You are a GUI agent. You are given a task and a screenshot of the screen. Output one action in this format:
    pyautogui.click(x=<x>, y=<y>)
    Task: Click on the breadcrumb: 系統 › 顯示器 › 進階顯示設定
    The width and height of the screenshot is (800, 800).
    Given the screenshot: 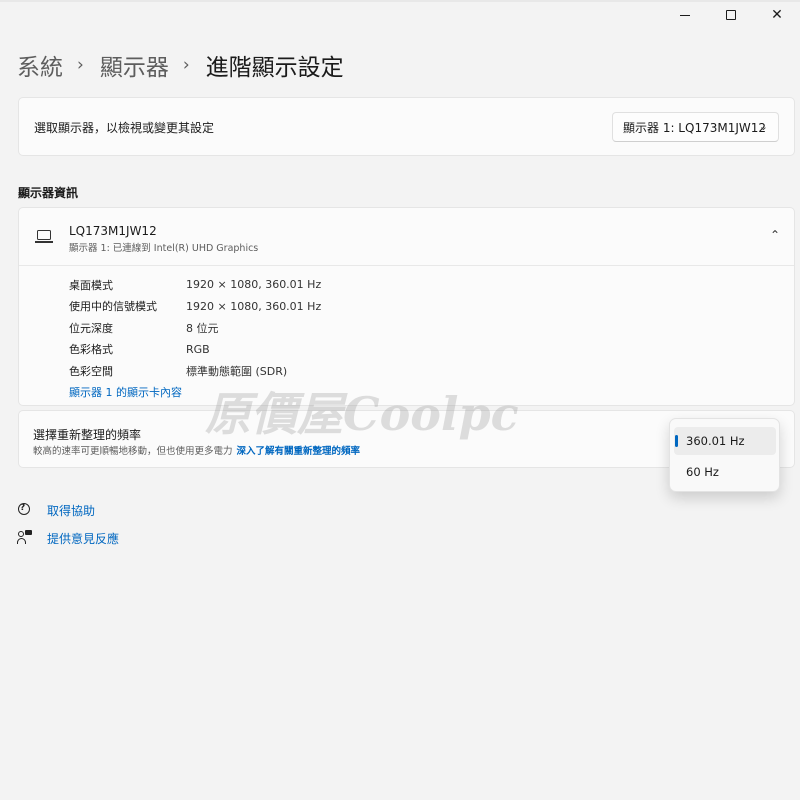 What is the action you would take?
    pyautogui.click(x=180, y=65)
    